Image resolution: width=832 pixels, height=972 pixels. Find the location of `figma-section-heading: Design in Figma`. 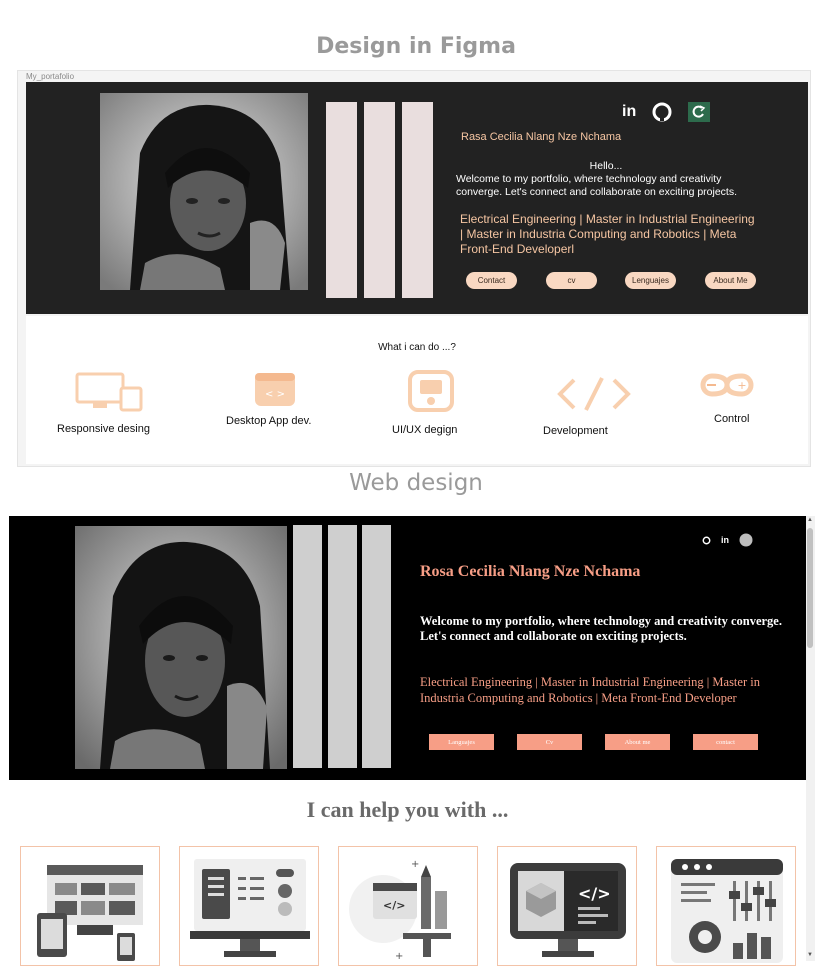

figma-section-heading: Design in Figma is located at coordinates (416, 46).